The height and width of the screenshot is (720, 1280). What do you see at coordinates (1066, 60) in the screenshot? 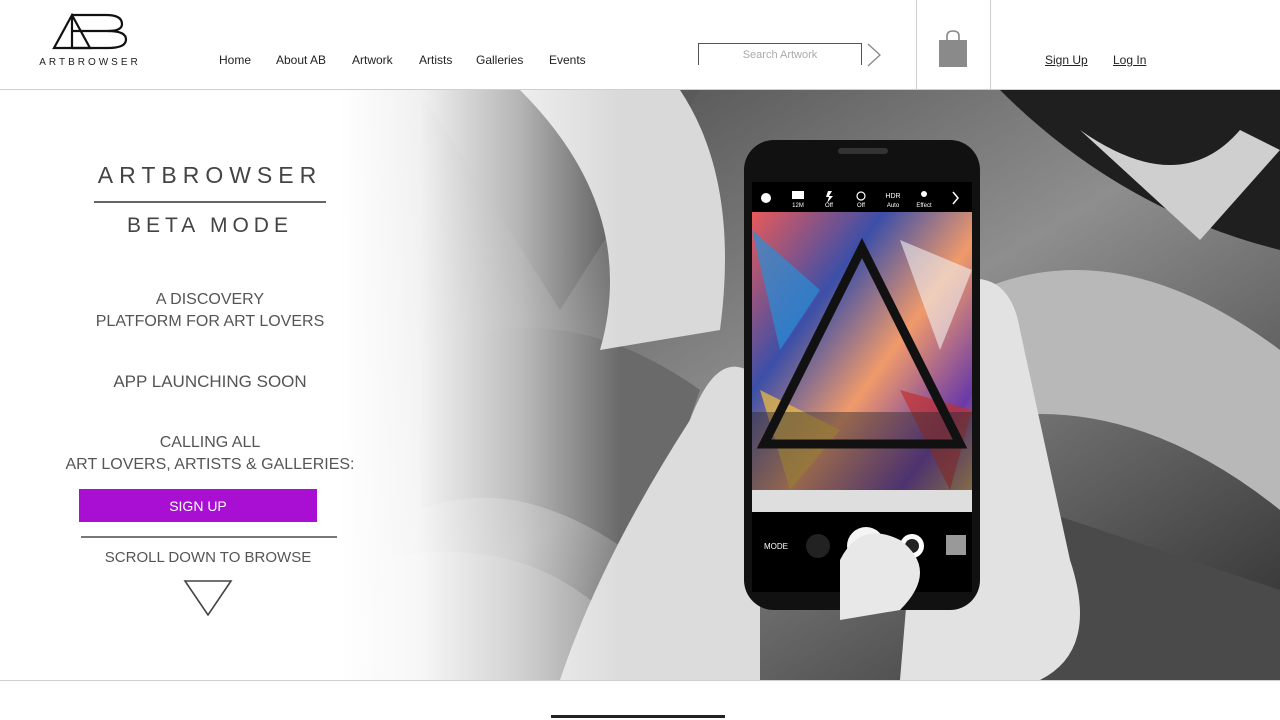
I see `signup-link: Sign Up` at bounding box center [1066, 60].